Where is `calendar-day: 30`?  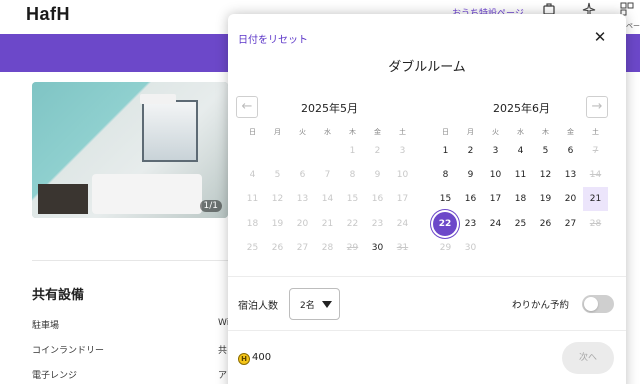
calendar-day: 30 is located at coordinates (377, 248).